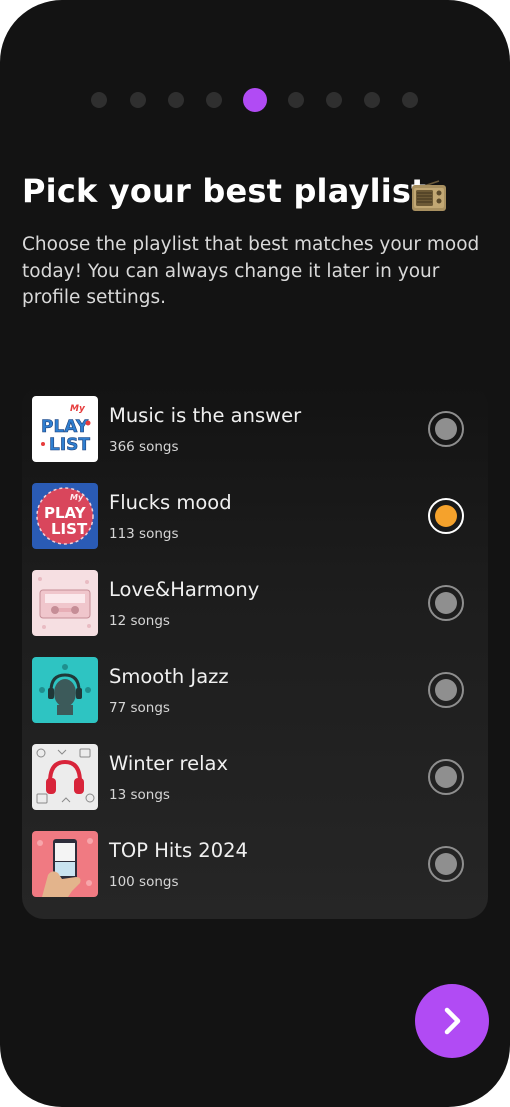 This screenshot has height=1107, width=510. I want to click on next-button, so click(452, 1021).